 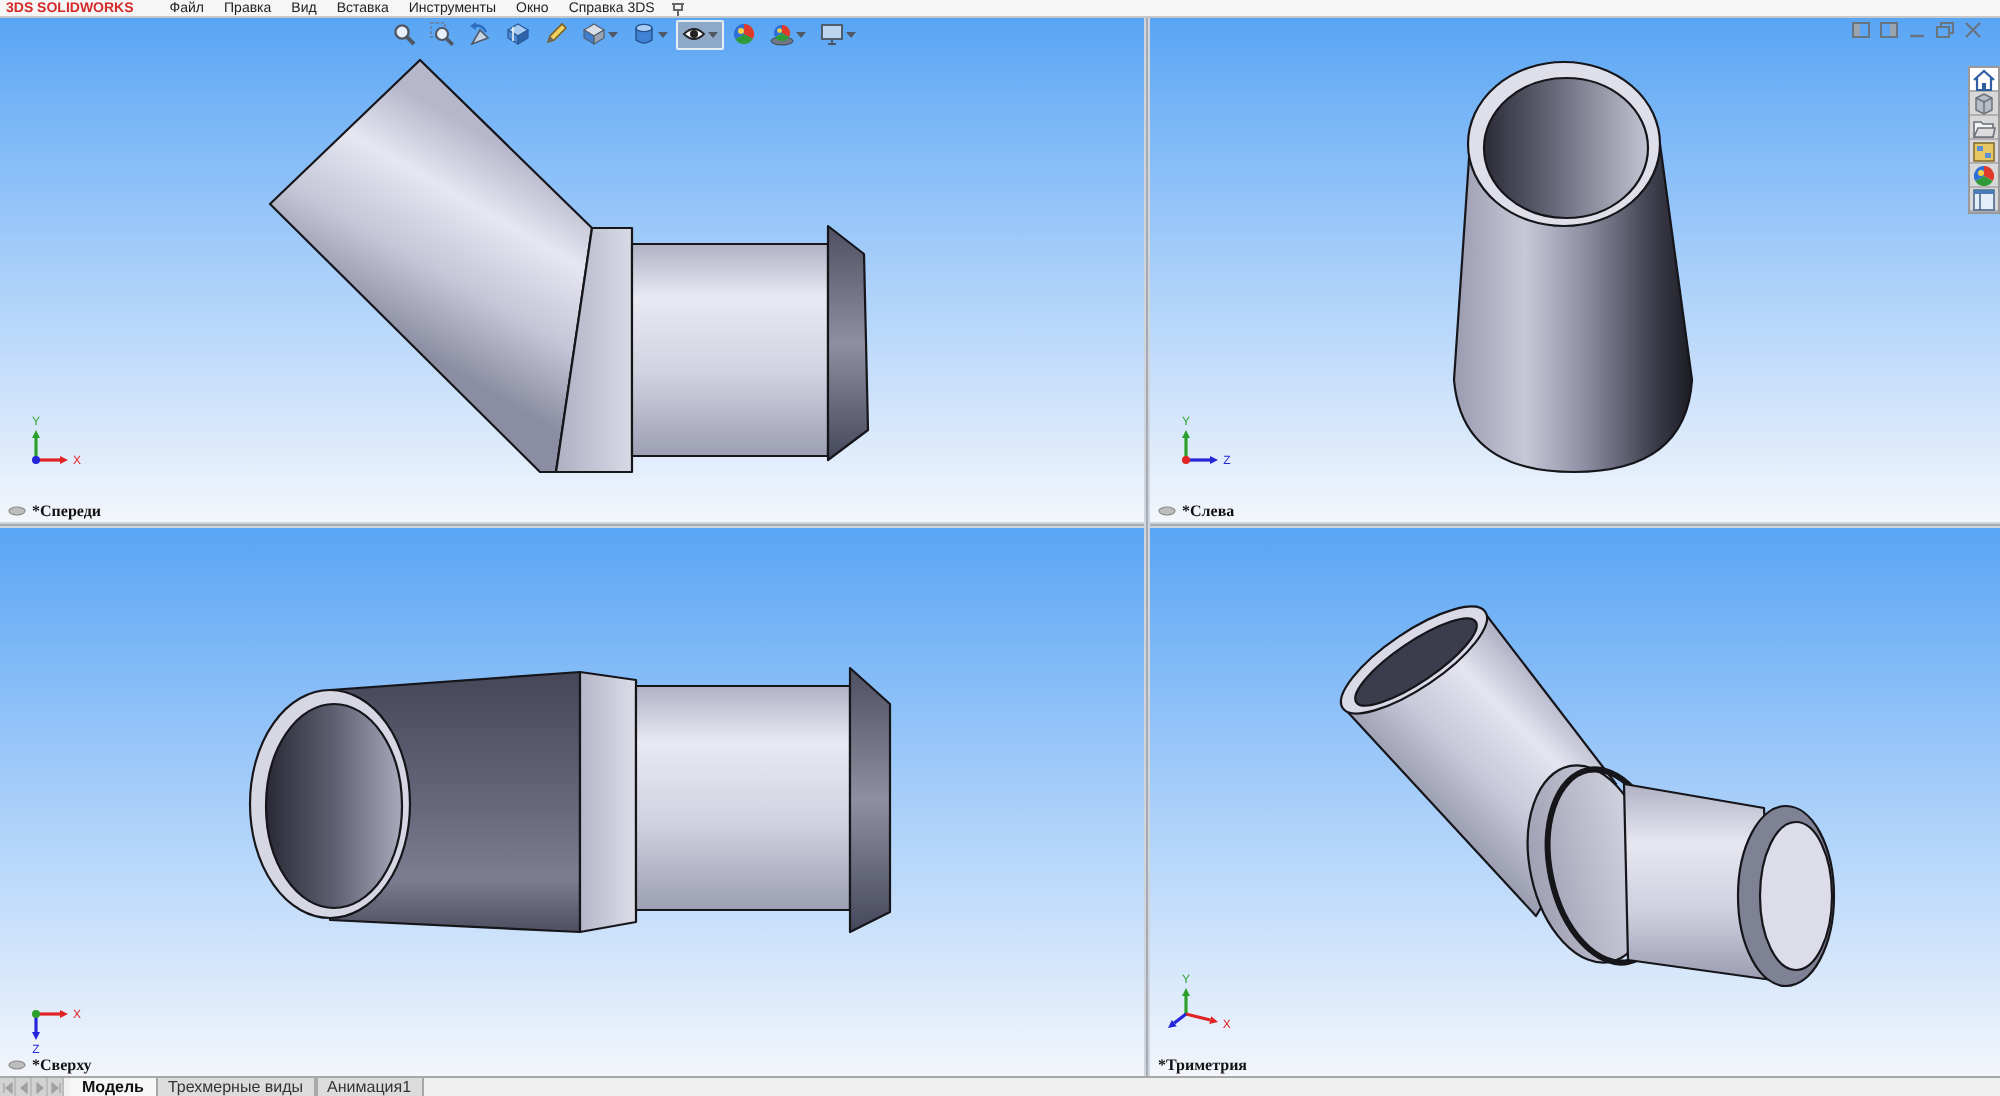 What do you see at coordinates (480, 34) in the screenshot?
I see `back-arrow-icon` at bounding box center [480, 34].